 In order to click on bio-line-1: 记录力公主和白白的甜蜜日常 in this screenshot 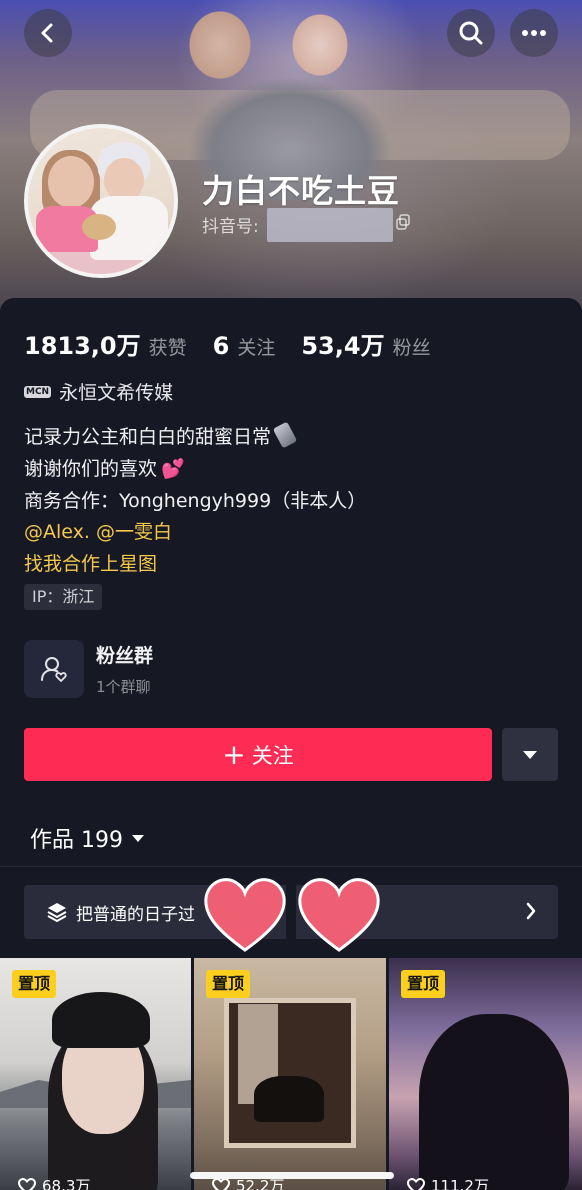, I will do `click(161, 435)`.